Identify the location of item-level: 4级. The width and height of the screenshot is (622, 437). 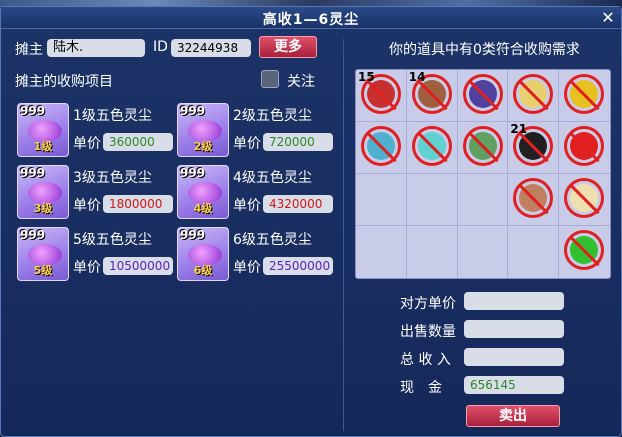
(203, 208).